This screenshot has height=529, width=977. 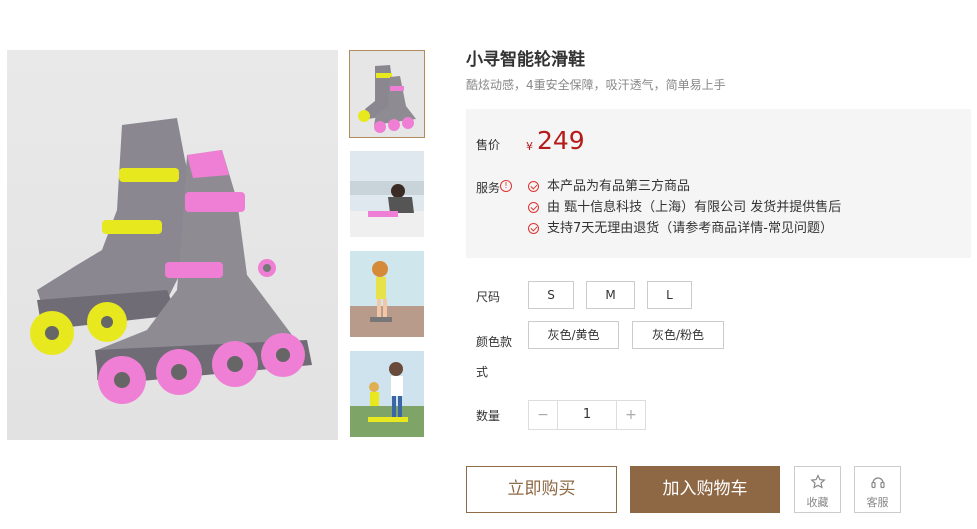 I want to click on favorite-label: 收藏, so click(x=817, y=502).